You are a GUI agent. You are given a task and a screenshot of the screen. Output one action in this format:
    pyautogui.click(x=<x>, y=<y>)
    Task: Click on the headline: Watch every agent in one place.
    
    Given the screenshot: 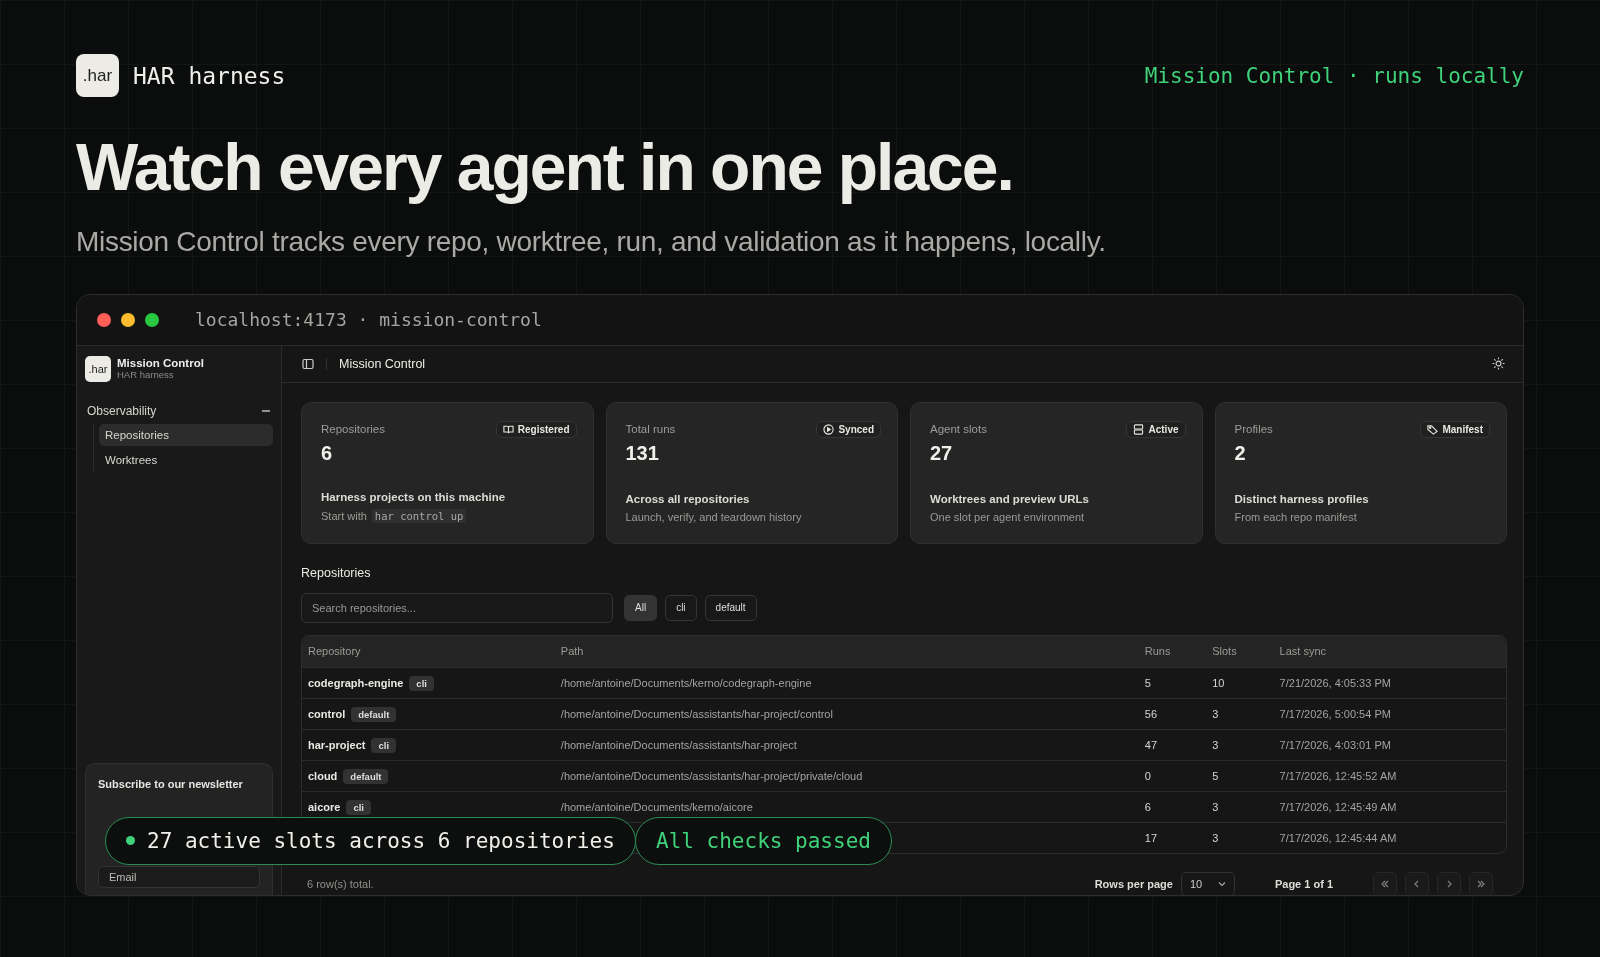 What is the action you would take?
    pyautogui.click(x=545, y=167)
    